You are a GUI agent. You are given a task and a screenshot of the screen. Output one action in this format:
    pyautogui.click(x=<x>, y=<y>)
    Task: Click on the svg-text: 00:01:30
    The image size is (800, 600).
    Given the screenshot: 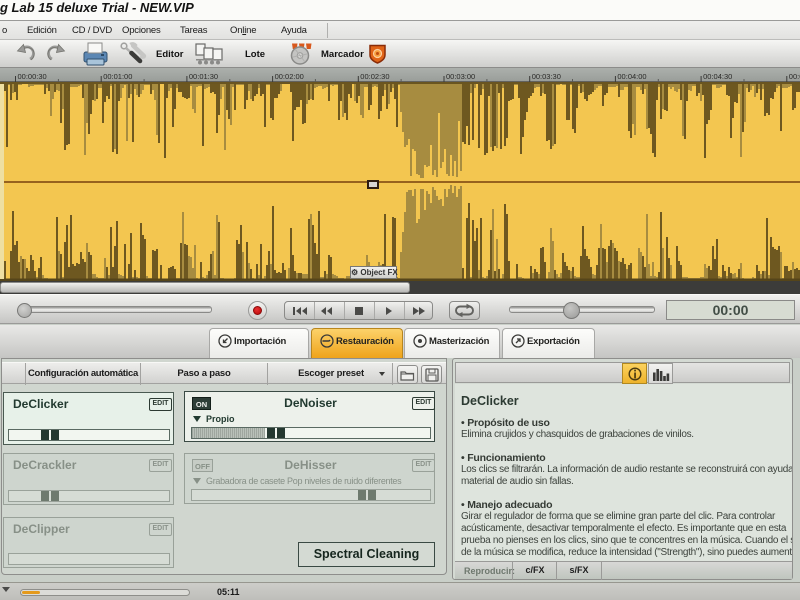 What is the action you would take?
    pyautogui.click(x=203, y=76)
    